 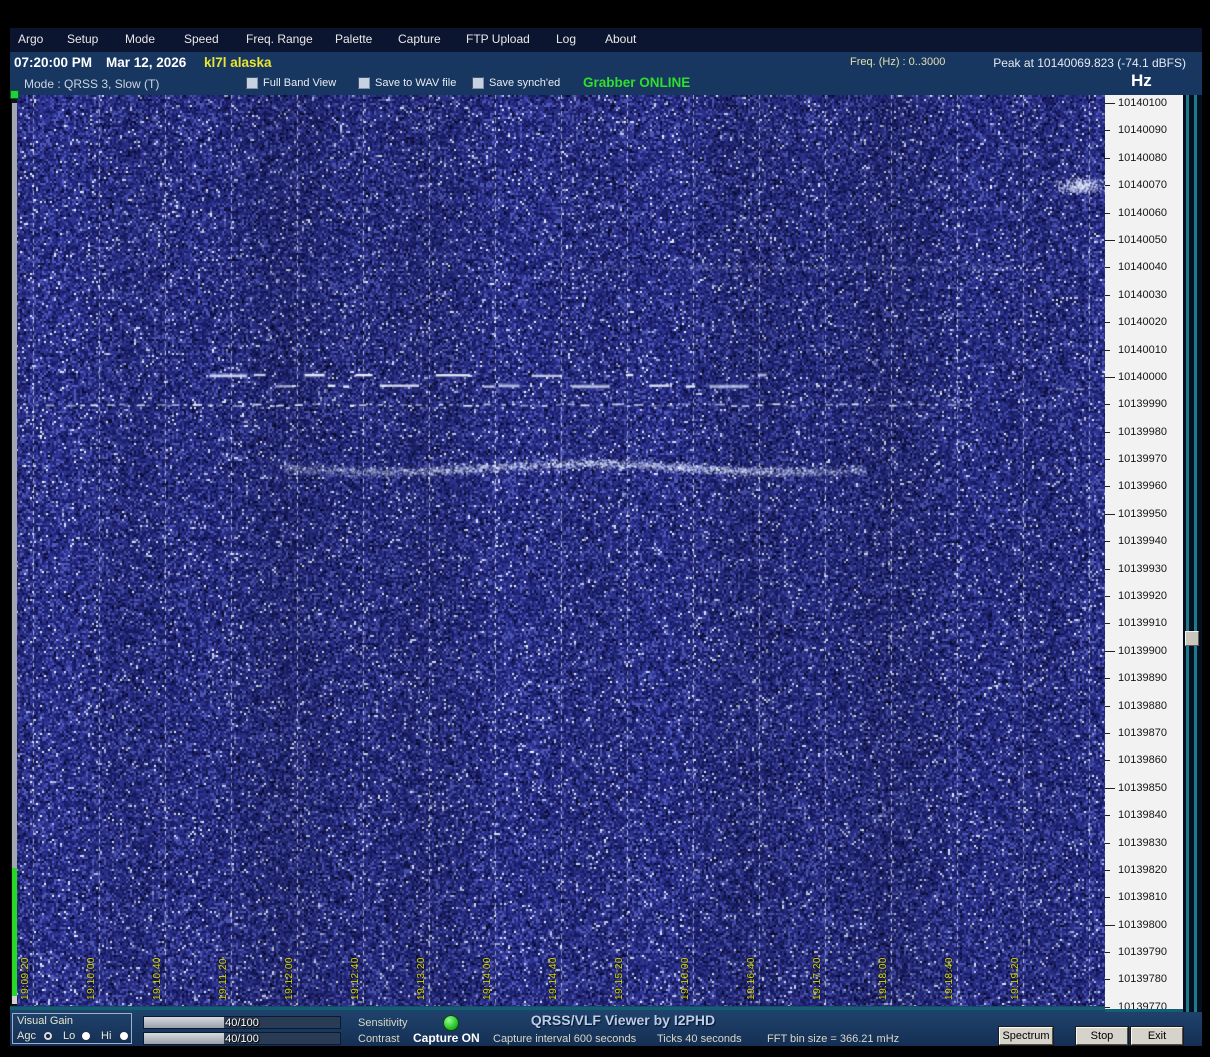 What do you see at coordinates (1142, 705) in the screenshot?
I see `freq-tick-label: 10139880` at bounding box center [1142, 705].